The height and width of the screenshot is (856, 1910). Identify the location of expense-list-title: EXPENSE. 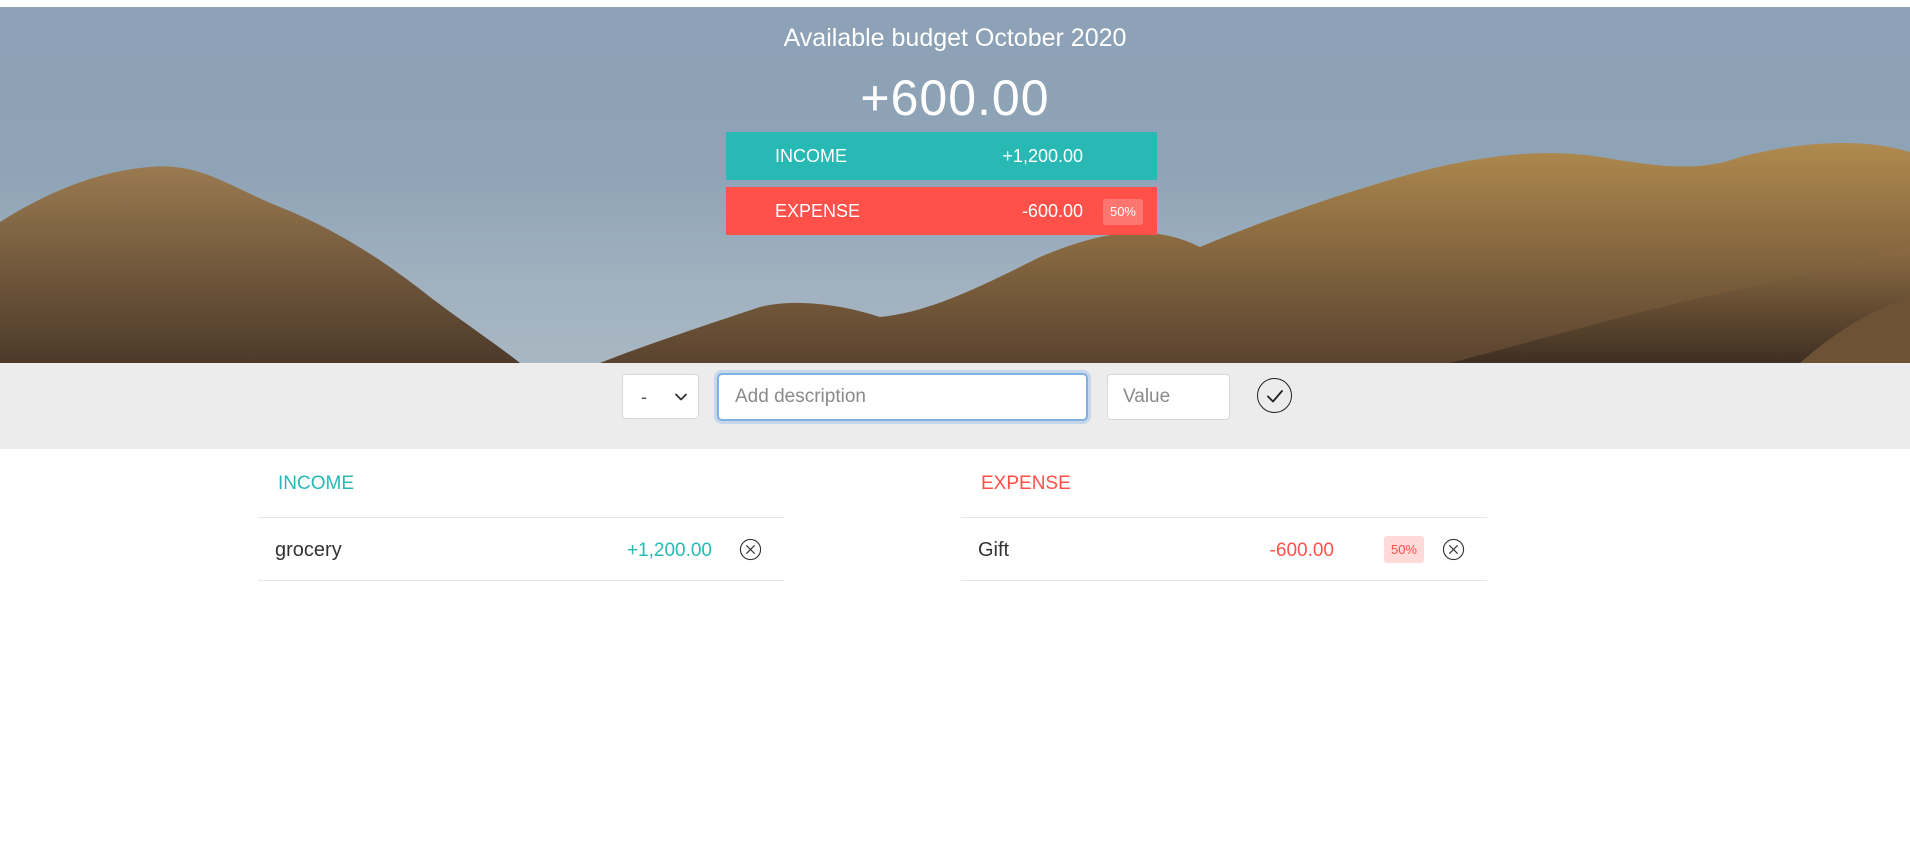
(1026, 483).